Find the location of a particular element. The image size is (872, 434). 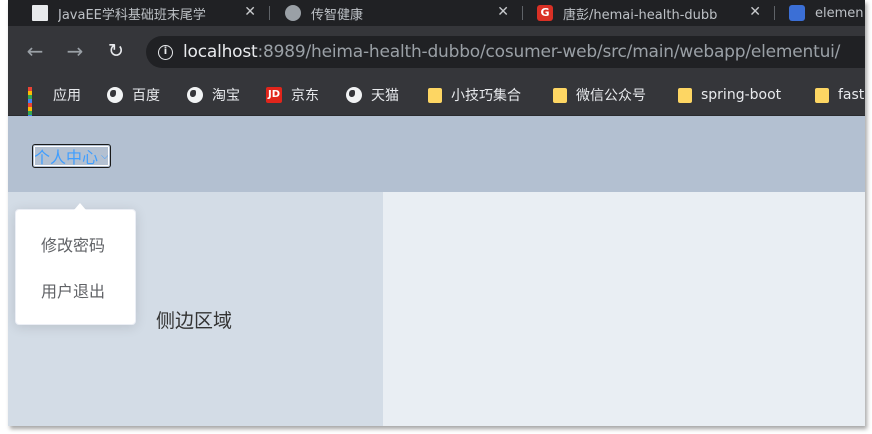

aside-label: 侧边区域 is located at coordinates (194, 321).